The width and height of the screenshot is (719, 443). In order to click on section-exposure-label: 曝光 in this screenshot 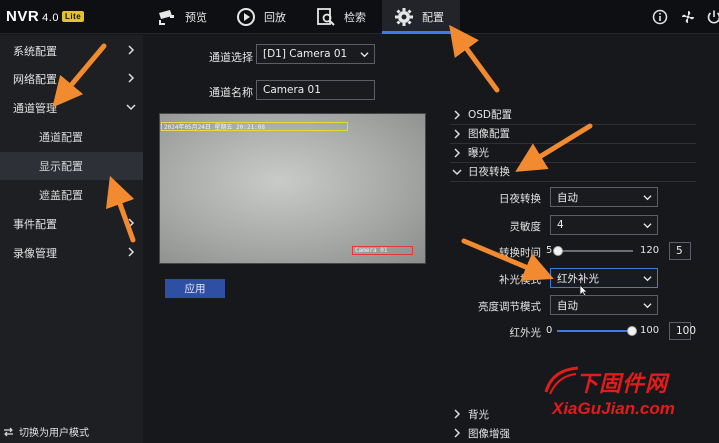, I will do `click(478, 153)`.